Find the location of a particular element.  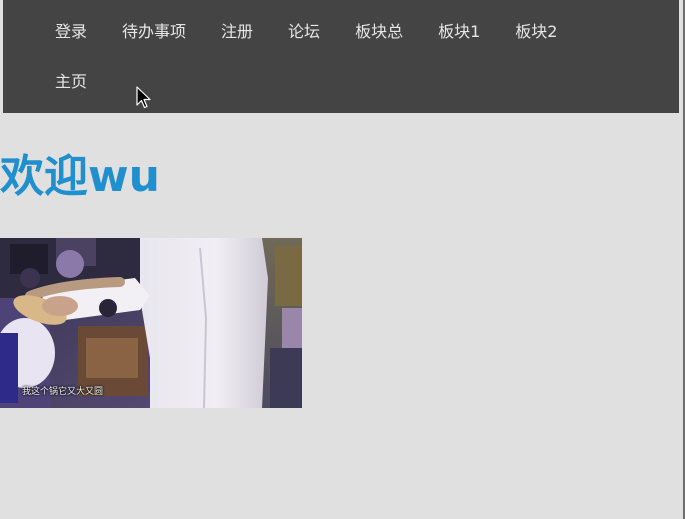

gif-frame-graphic is located at coordinates (151, 323).